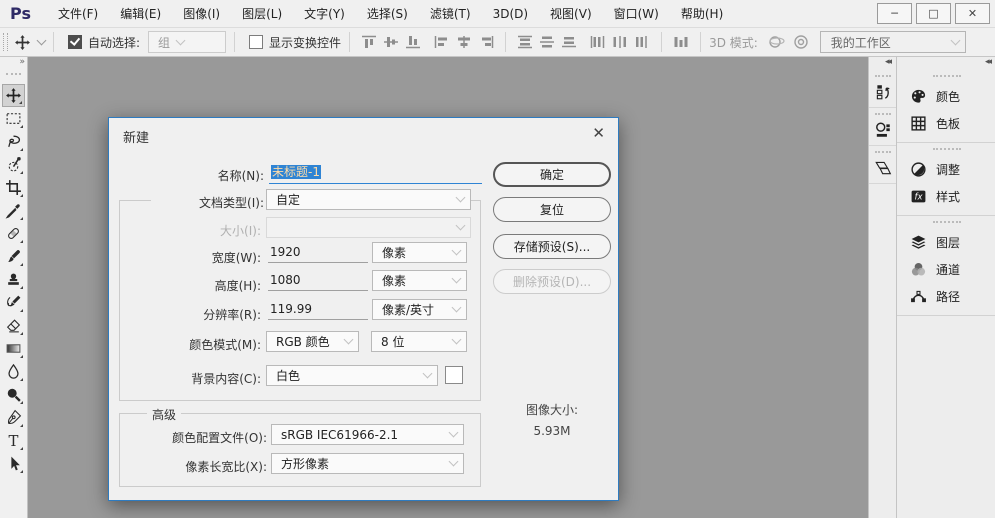  What do you see at coordinates (13, 417) in the screenshot?
I see `pen-tool` at bounding box center [13, 417].